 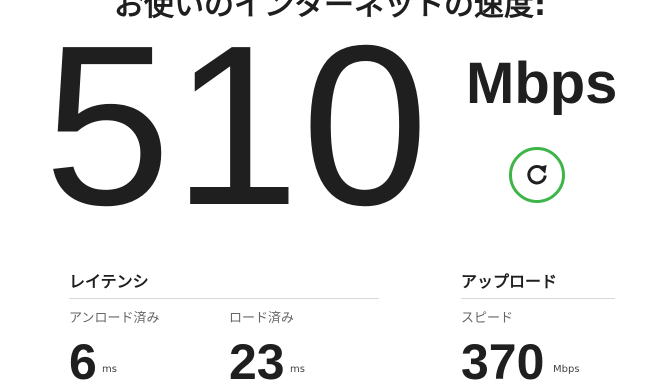 I want to click on refresh-button, so click(x=537, y=175).